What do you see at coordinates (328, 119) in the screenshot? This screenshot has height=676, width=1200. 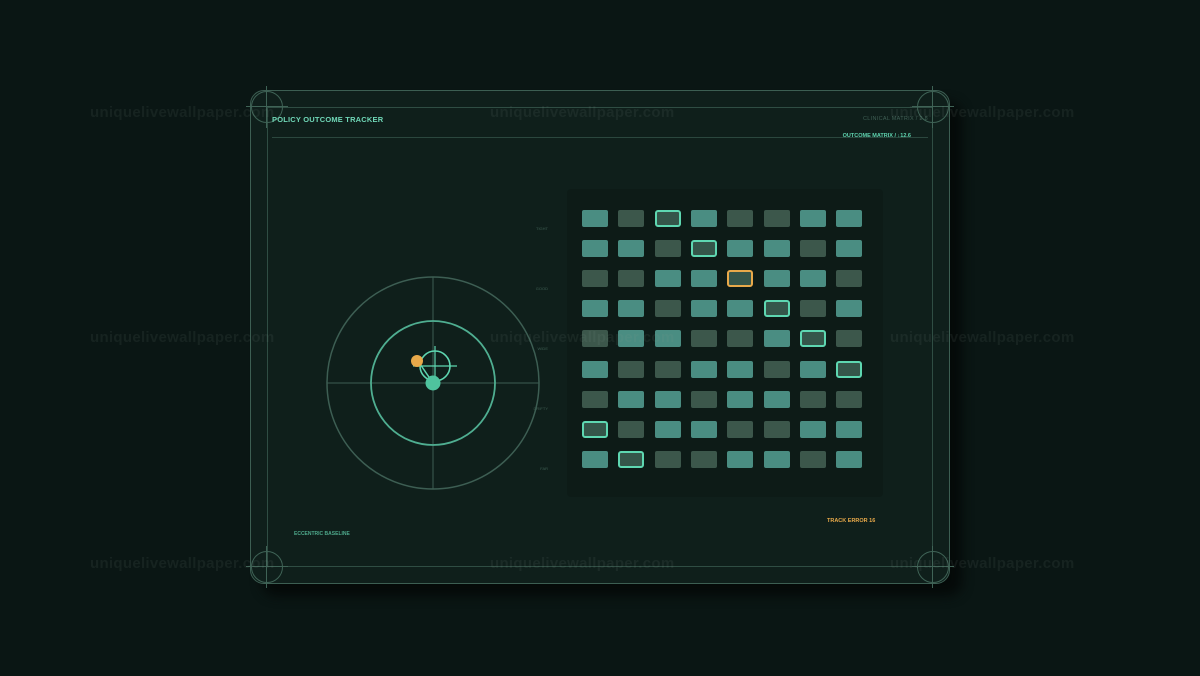 I see `panel-title: POLICY OUTCOME TRACKER` at bounding box center [328, 119].